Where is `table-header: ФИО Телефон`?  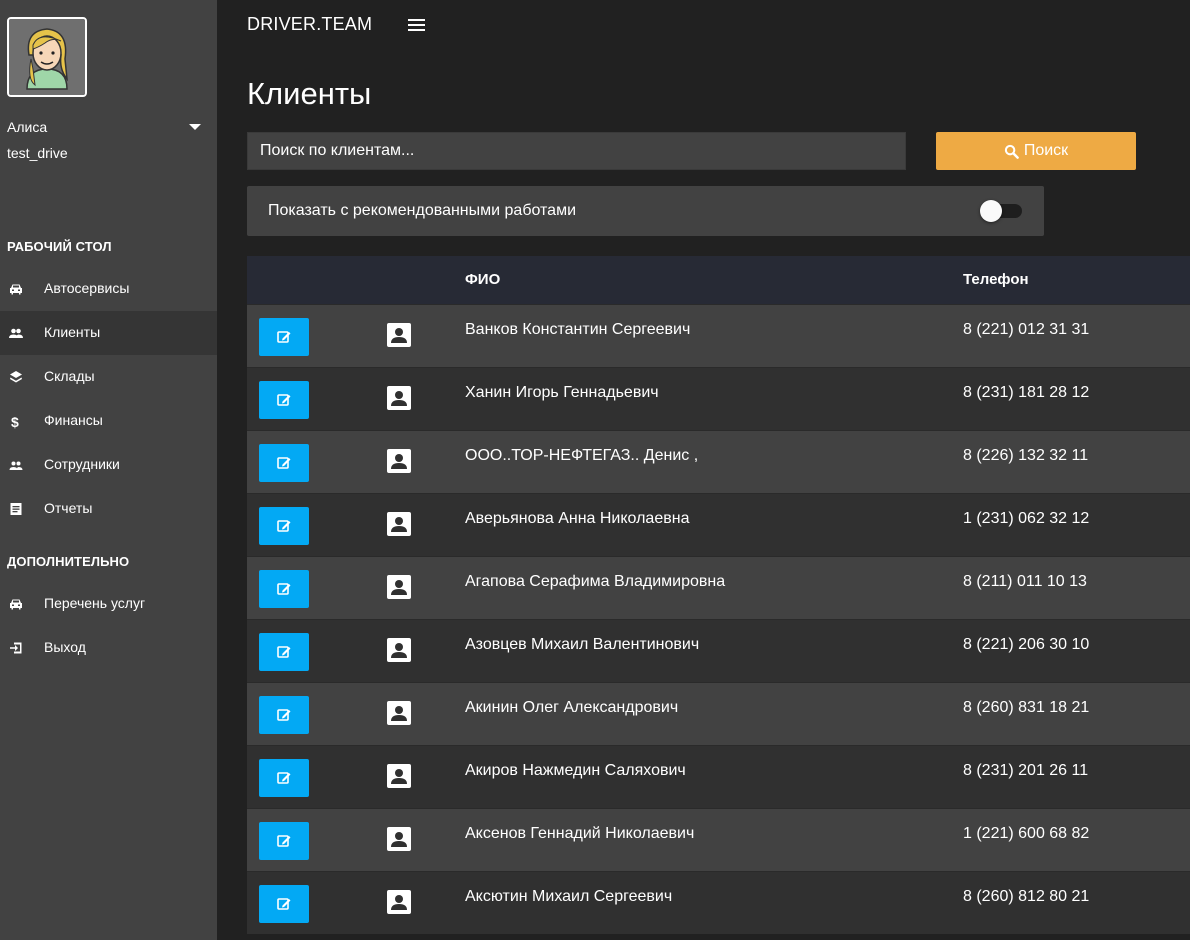
table-header: ФИО Телефон is located at coordinates (718, 280).